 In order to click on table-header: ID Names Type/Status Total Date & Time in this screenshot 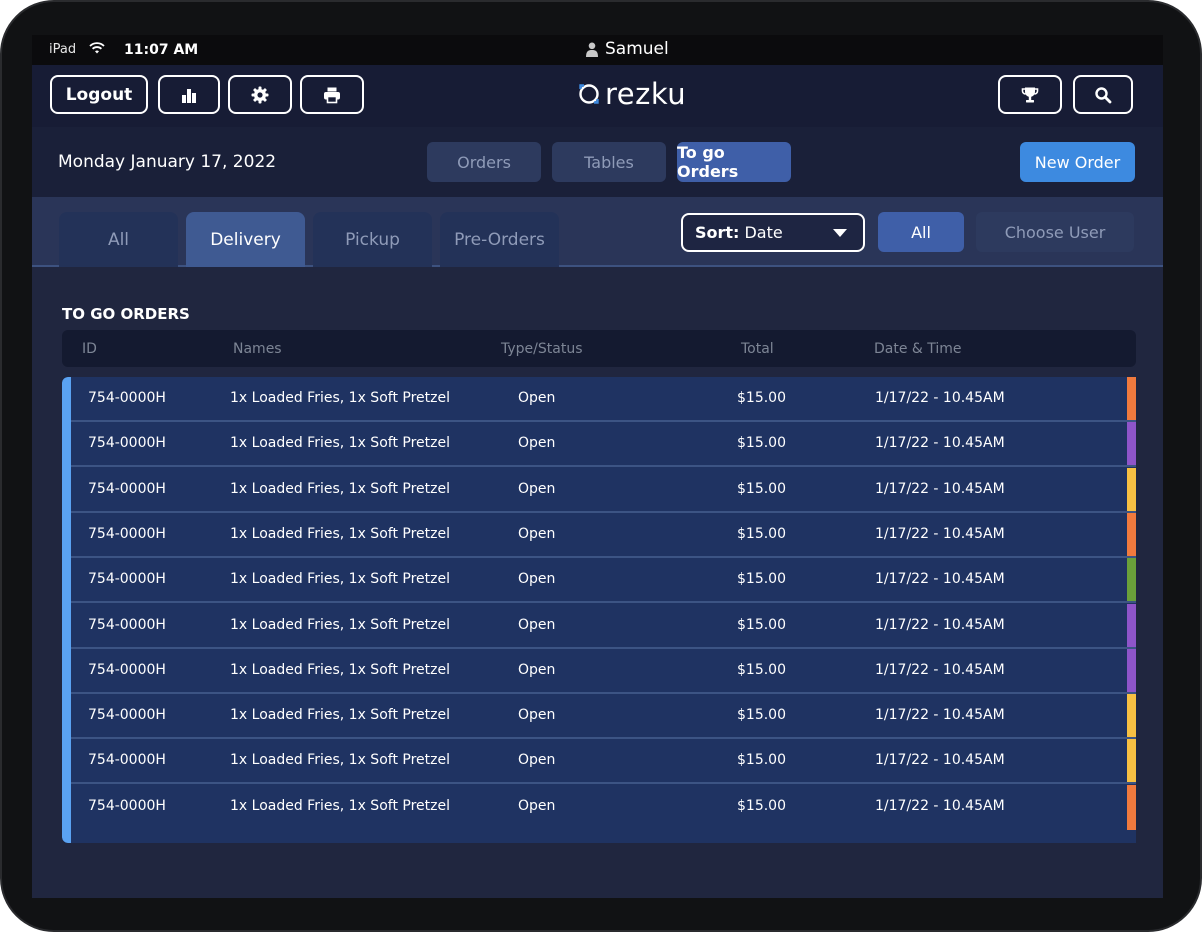, I will do `click(599, 348)`.